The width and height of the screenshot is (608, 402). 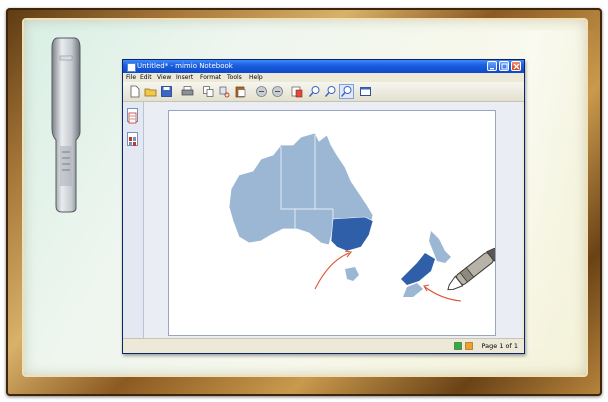 I want to click on title-bar: Untitled* - mimio Notebook, so click(x=323, y=66).